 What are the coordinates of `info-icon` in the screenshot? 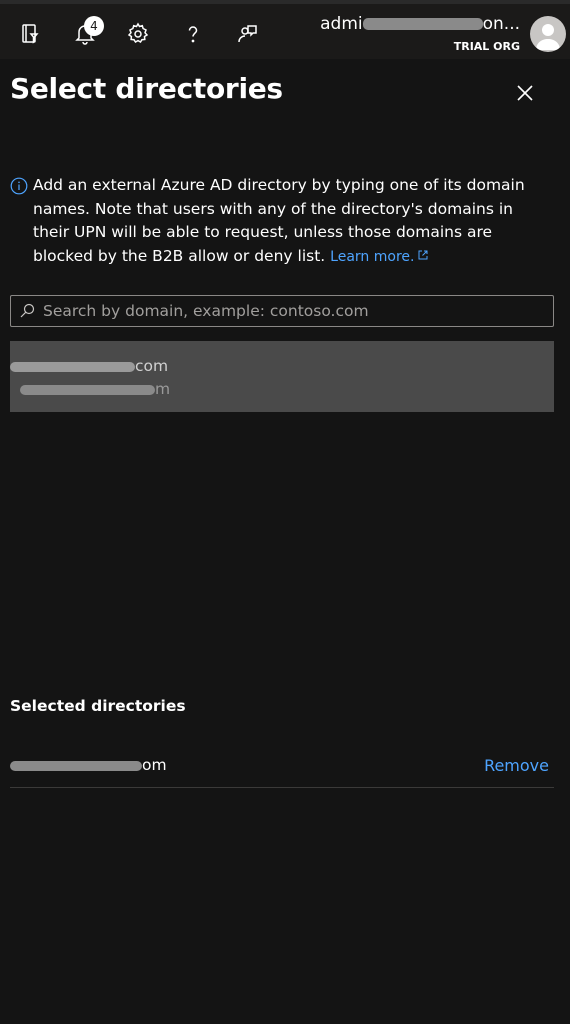 It's located at (19, 186).